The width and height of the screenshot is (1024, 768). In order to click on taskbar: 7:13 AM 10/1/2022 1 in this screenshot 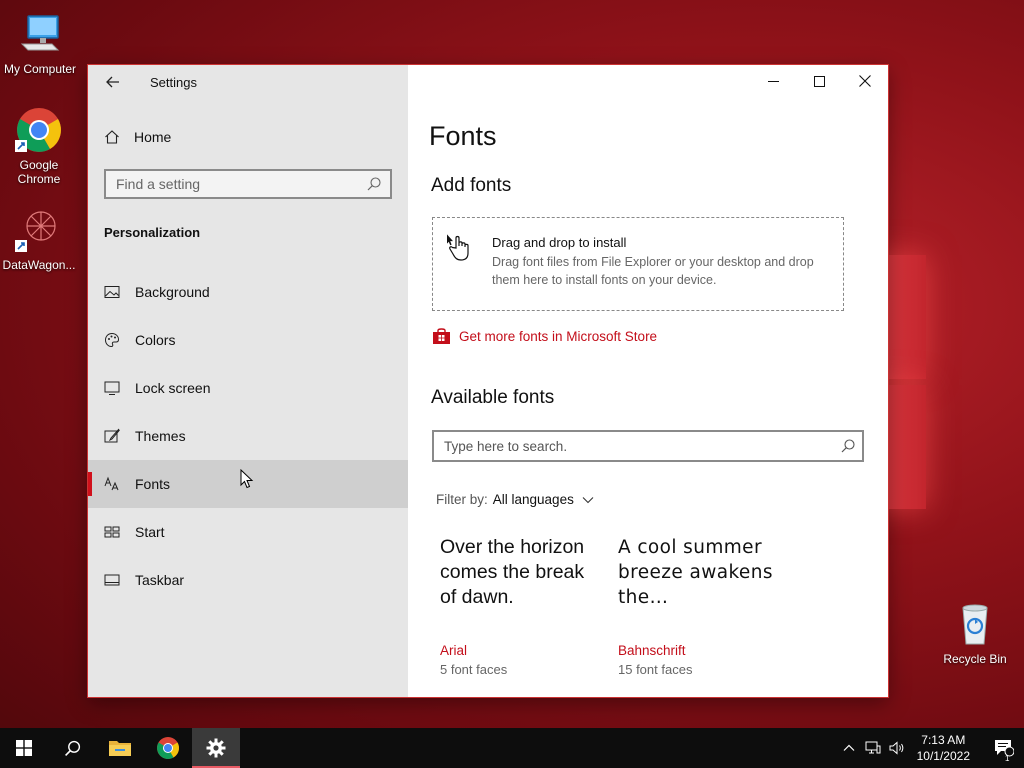, I will do `click(512, 748)`.